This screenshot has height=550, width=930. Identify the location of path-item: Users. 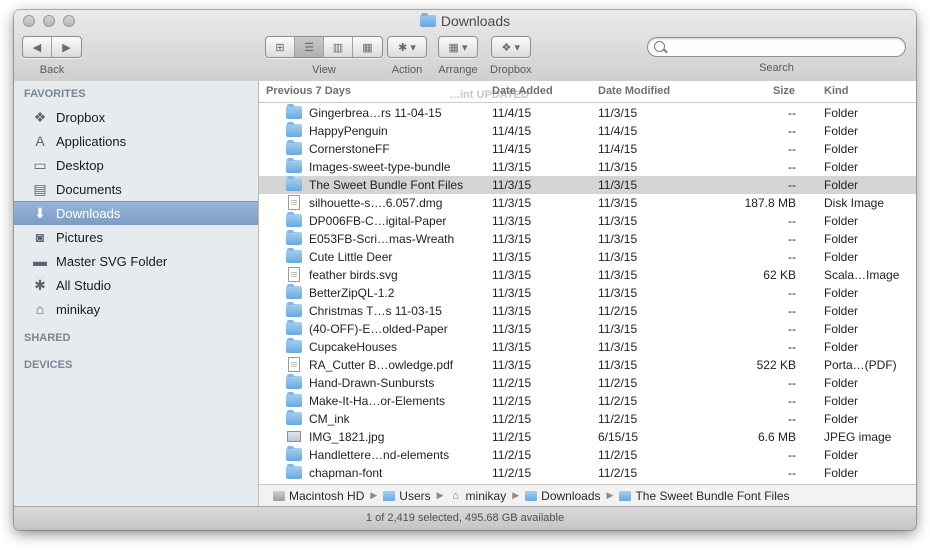
(407, 496).